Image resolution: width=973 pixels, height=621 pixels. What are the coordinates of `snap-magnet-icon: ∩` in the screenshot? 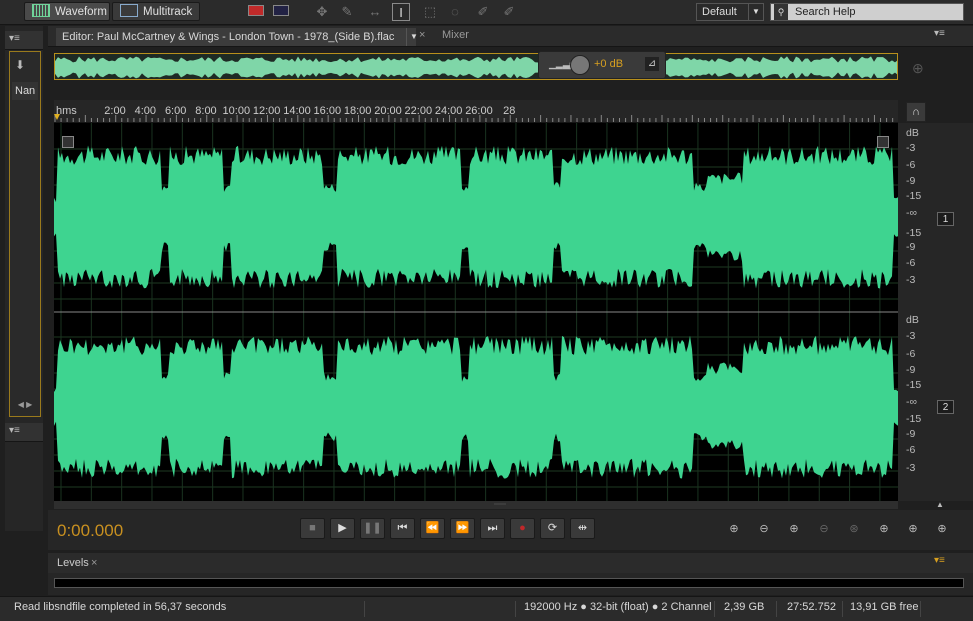 It's located at (916, 112).